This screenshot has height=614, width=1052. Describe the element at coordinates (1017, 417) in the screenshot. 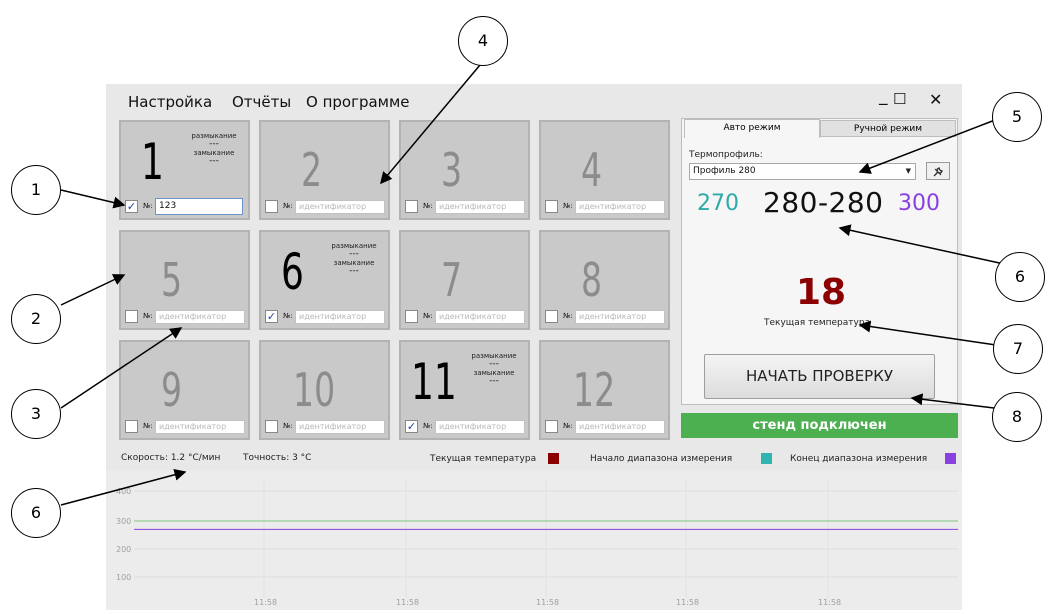

I see `callout-8: 8` at that location.